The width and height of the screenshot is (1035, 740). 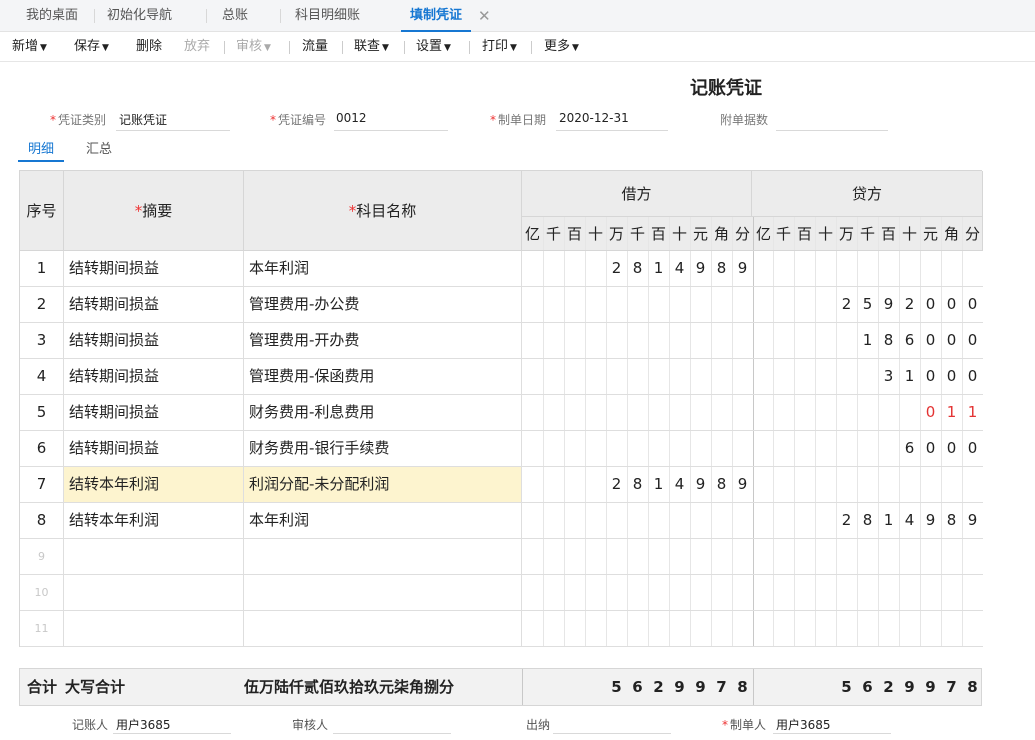 I want to click on voucher-type-field: 记账凭证, so click(x=143, y=119).